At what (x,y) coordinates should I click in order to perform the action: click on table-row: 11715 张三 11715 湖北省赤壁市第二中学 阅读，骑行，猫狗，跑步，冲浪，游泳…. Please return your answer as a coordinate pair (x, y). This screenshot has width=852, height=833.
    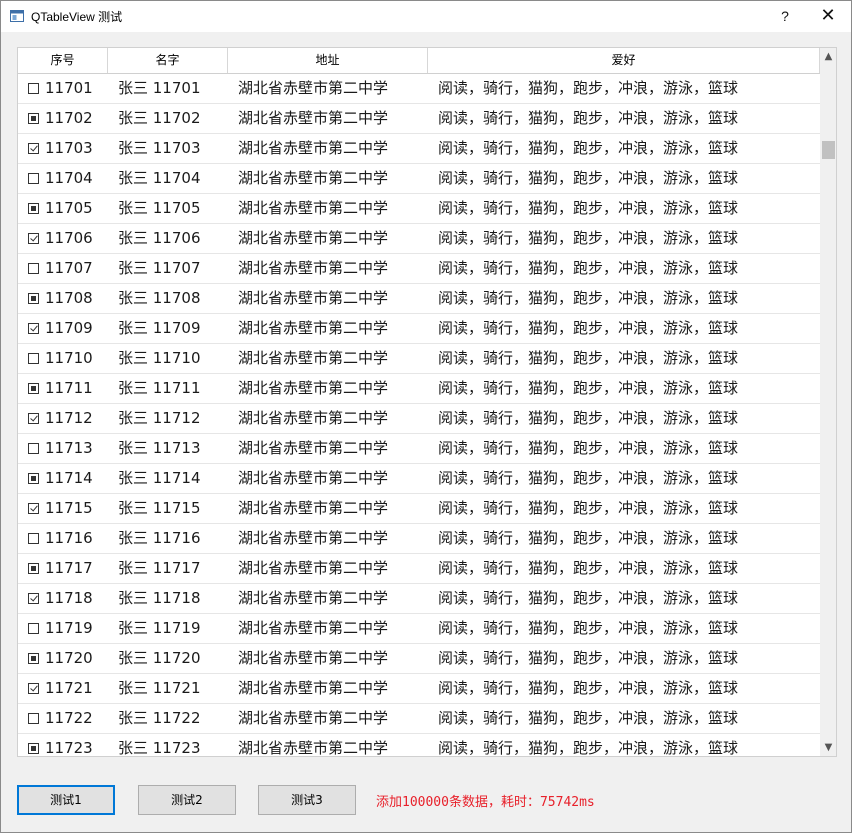
    Looking at the image, I should click on (419, 509).